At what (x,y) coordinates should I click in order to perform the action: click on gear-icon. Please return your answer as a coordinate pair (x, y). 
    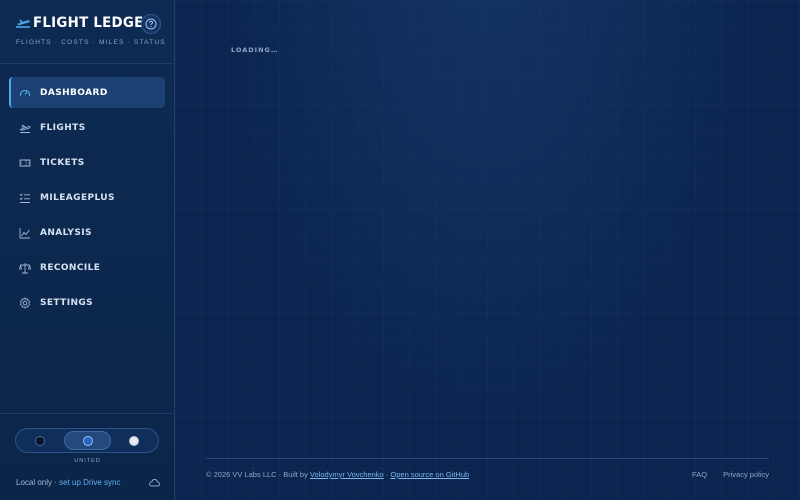
    Looking at the image, I should click on (25, 302).